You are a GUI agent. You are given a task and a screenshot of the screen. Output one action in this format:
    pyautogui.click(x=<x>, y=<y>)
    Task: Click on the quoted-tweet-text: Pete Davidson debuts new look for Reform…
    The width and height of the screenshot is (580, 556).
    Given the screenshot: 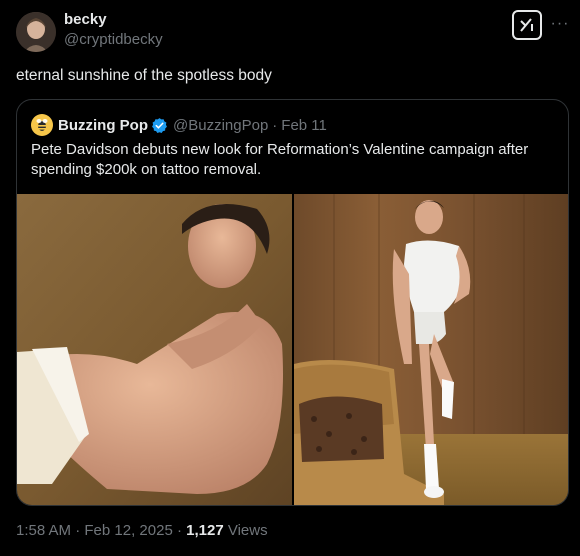 What is the action you would take?
    pyautogui.click(x=280, y=159)
    